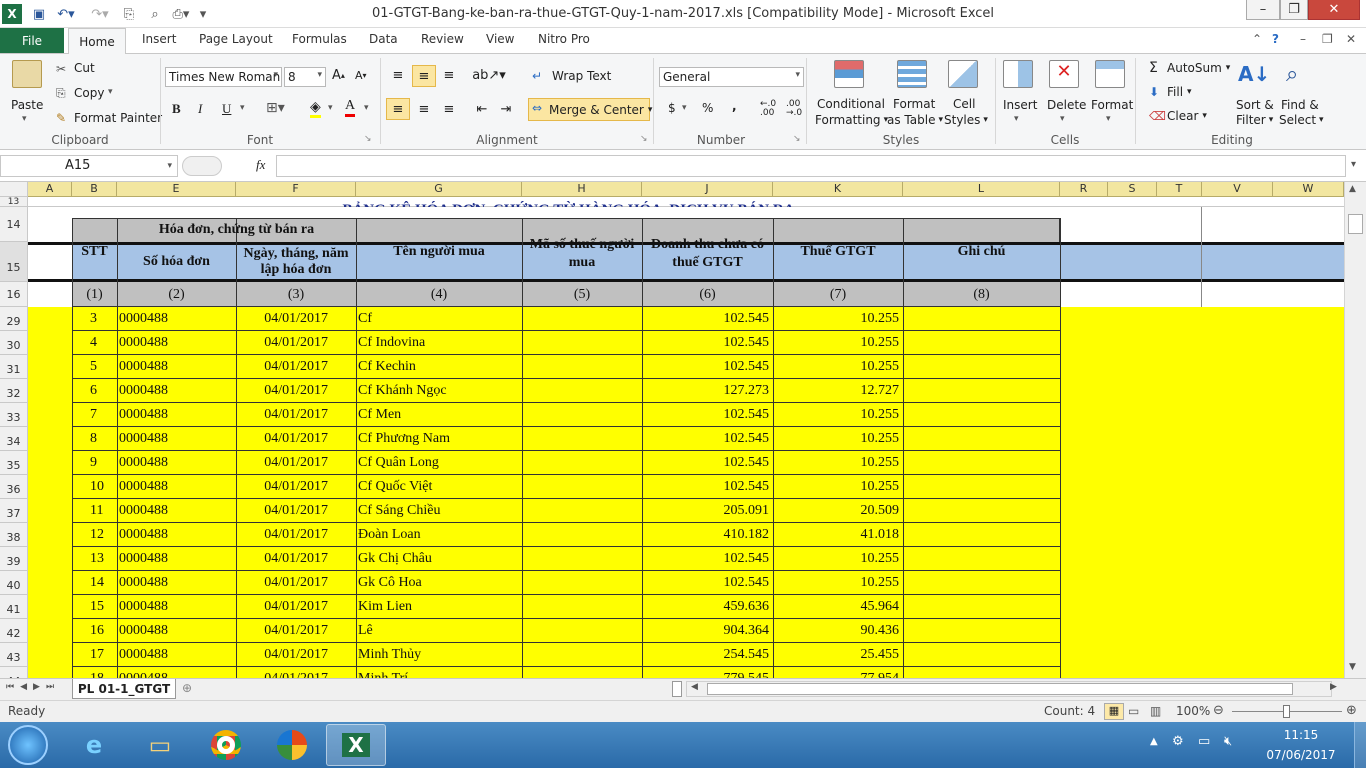 The height and width of the screenshot is (768, 1366). What do you see at coordinates (260, 165) in the screenshot?
I see `insert-function-button: fx` at bounding box center [260, 165].